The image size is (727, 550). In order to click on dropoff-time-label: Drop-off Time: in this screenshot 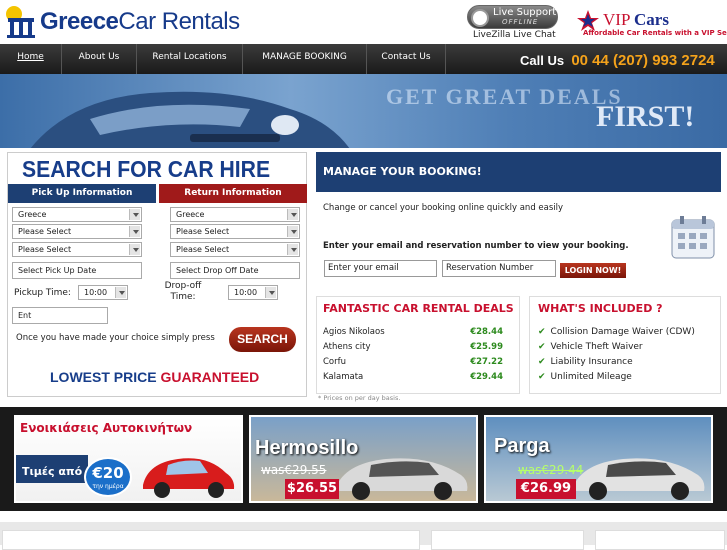, I will do `click(183, 291)`.